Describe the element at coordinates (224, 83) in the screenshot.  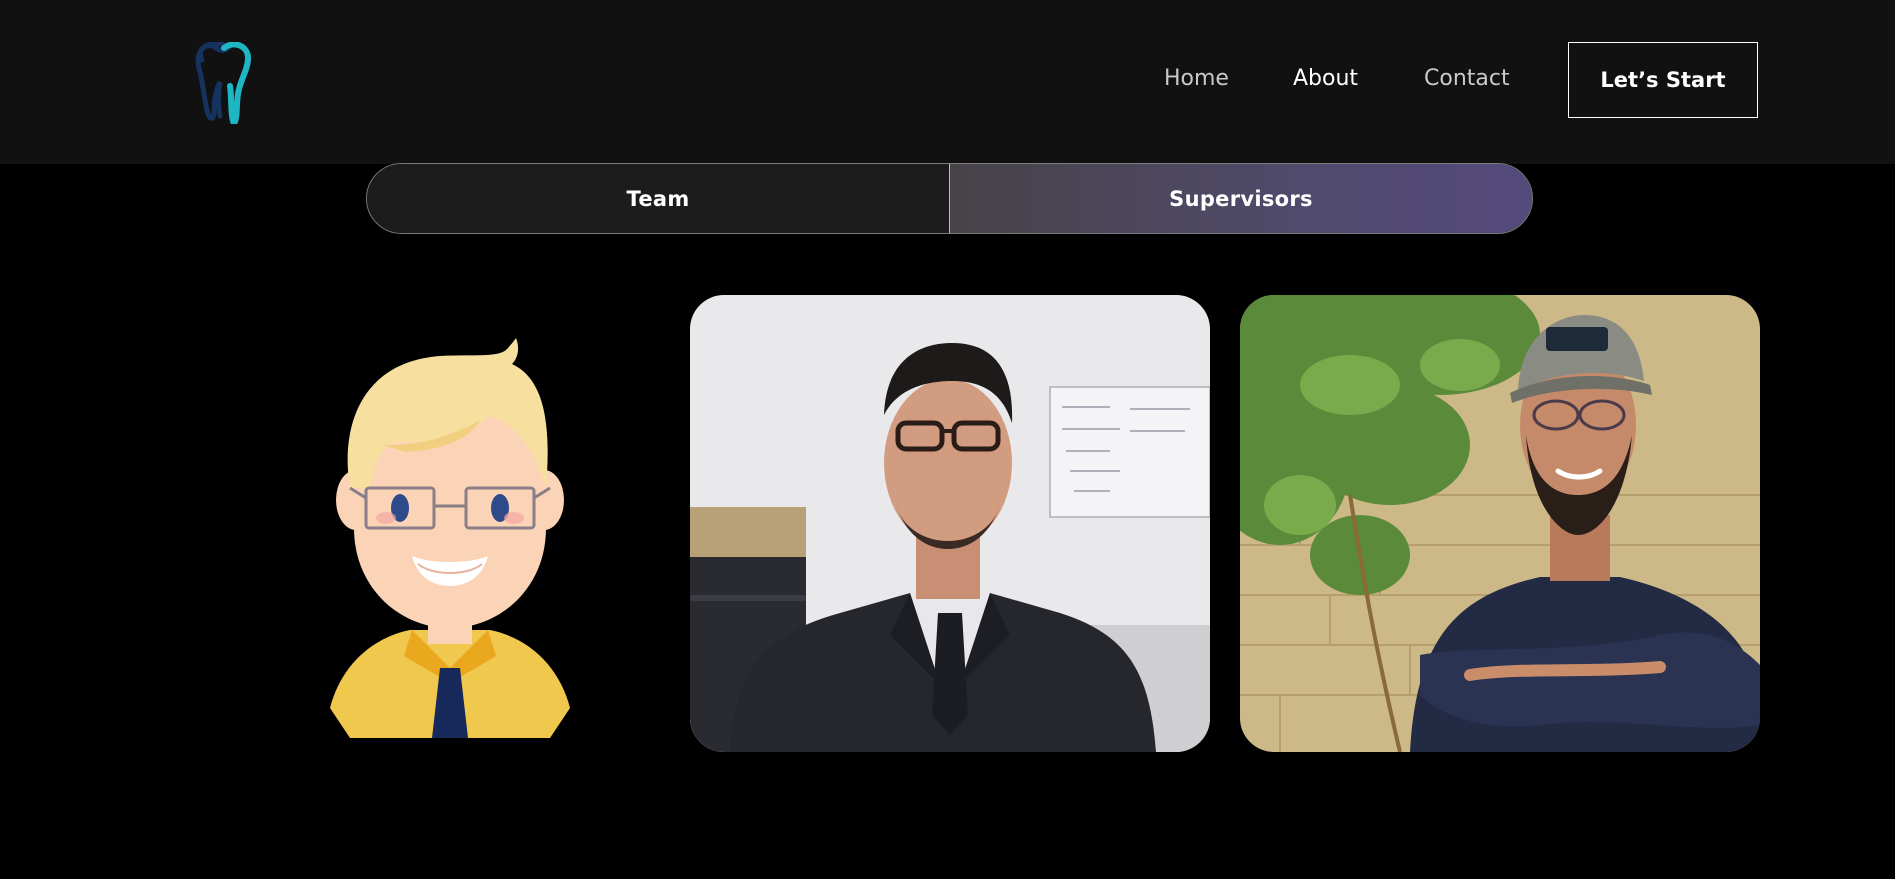
I see `tooth-icon` at that location.